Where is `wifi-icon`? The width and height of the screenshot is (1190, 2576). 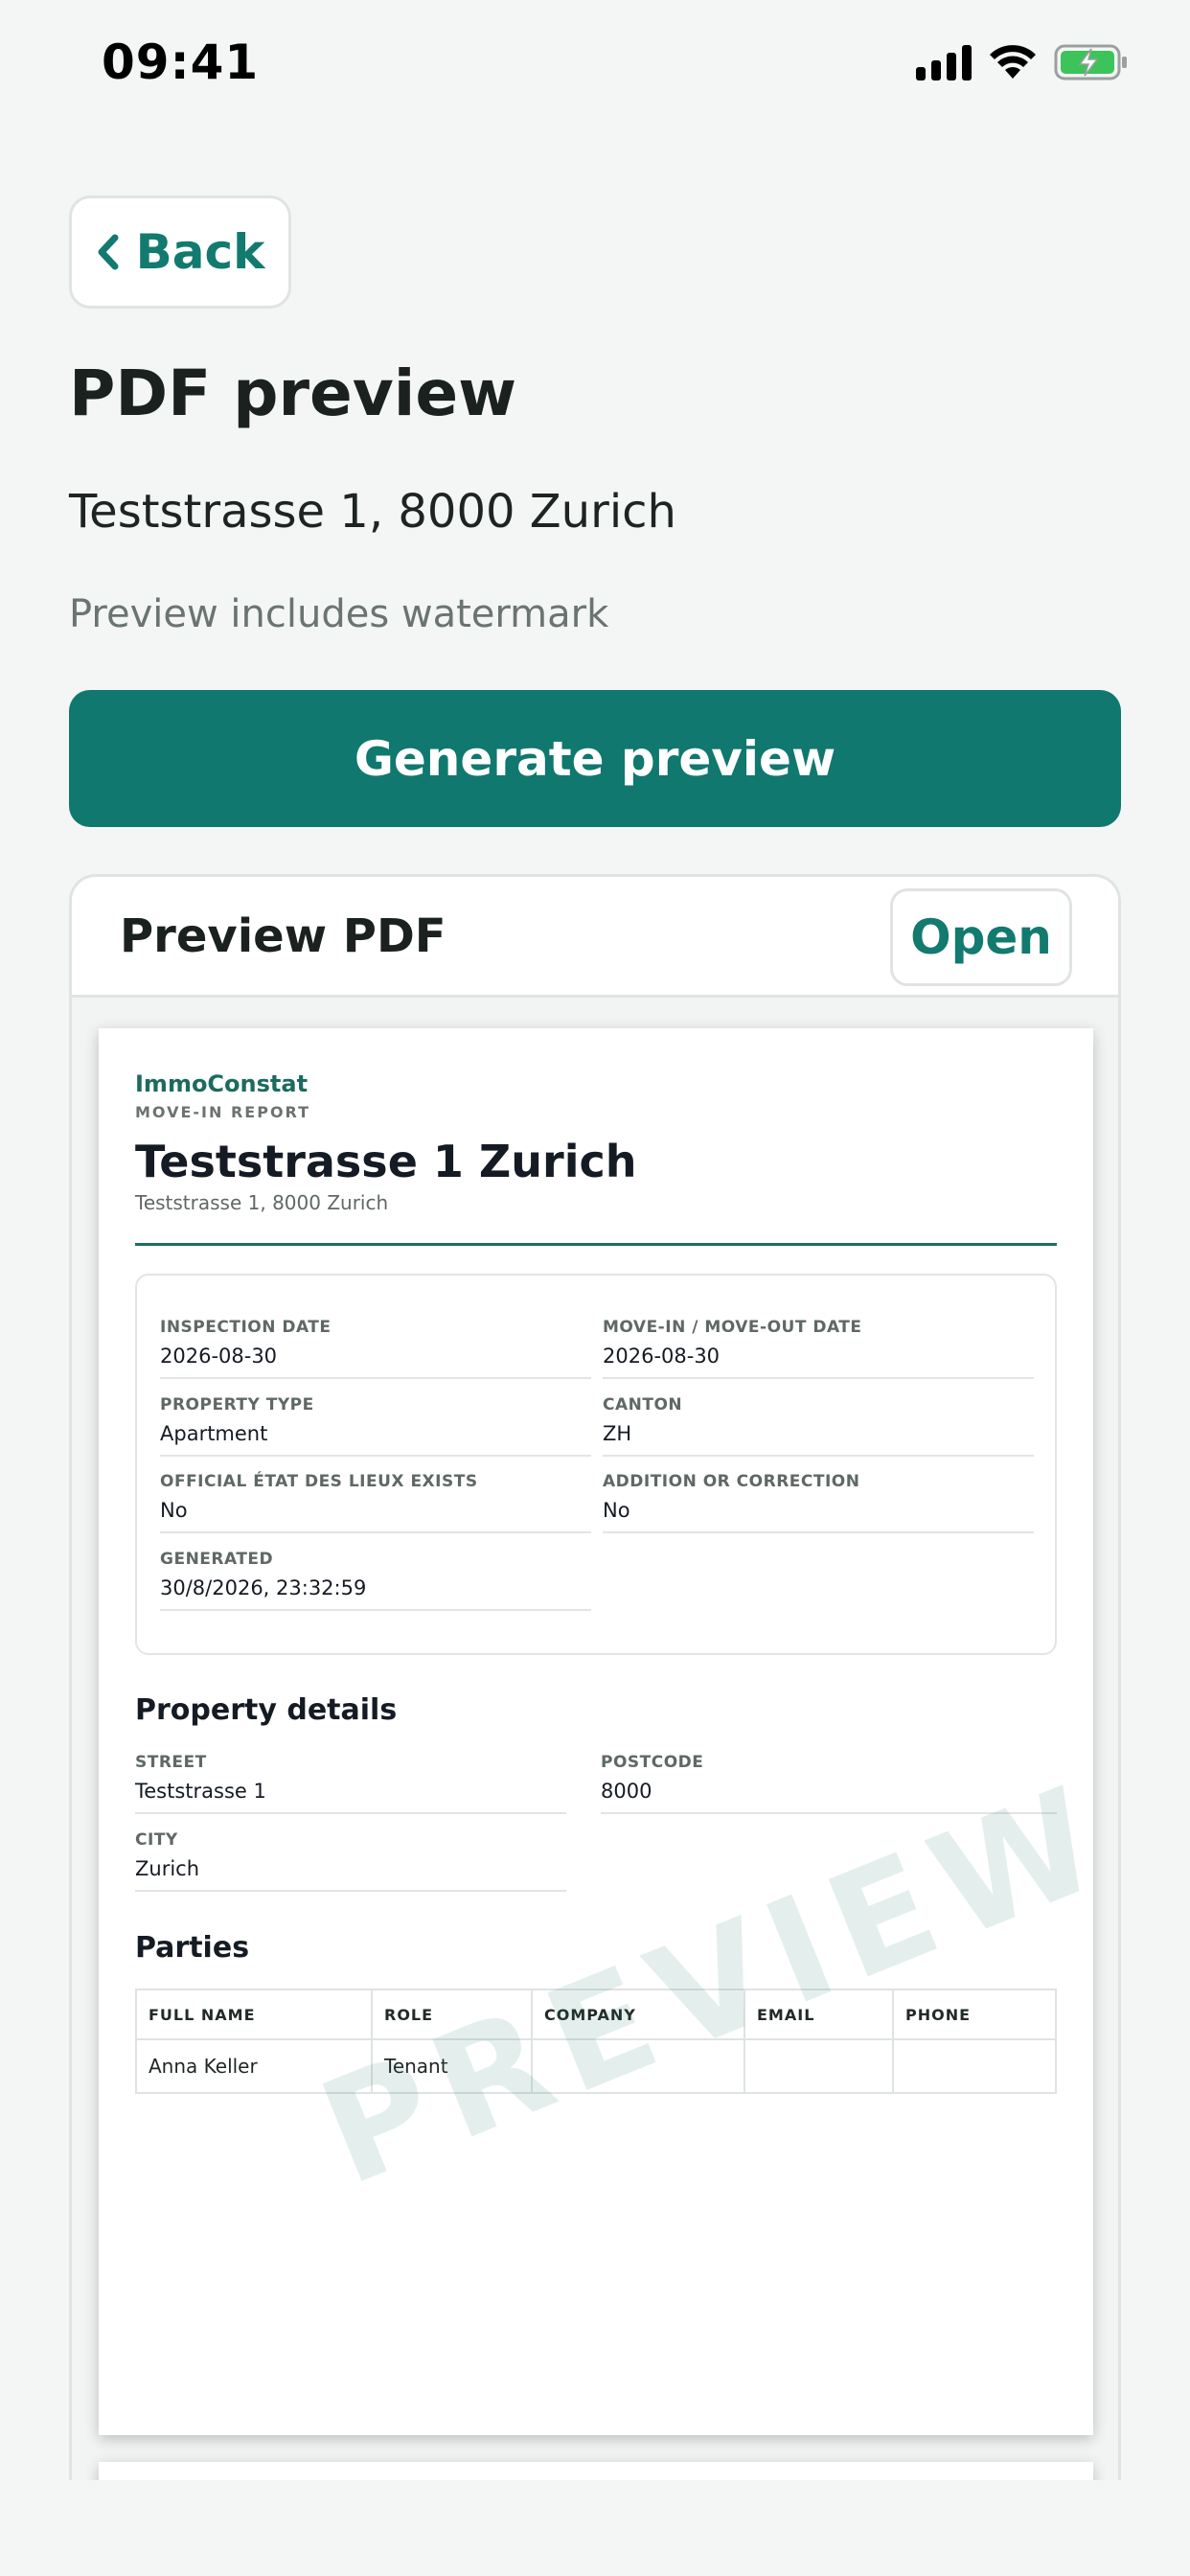
wifi-icon is located at coordinates (1013, 62).